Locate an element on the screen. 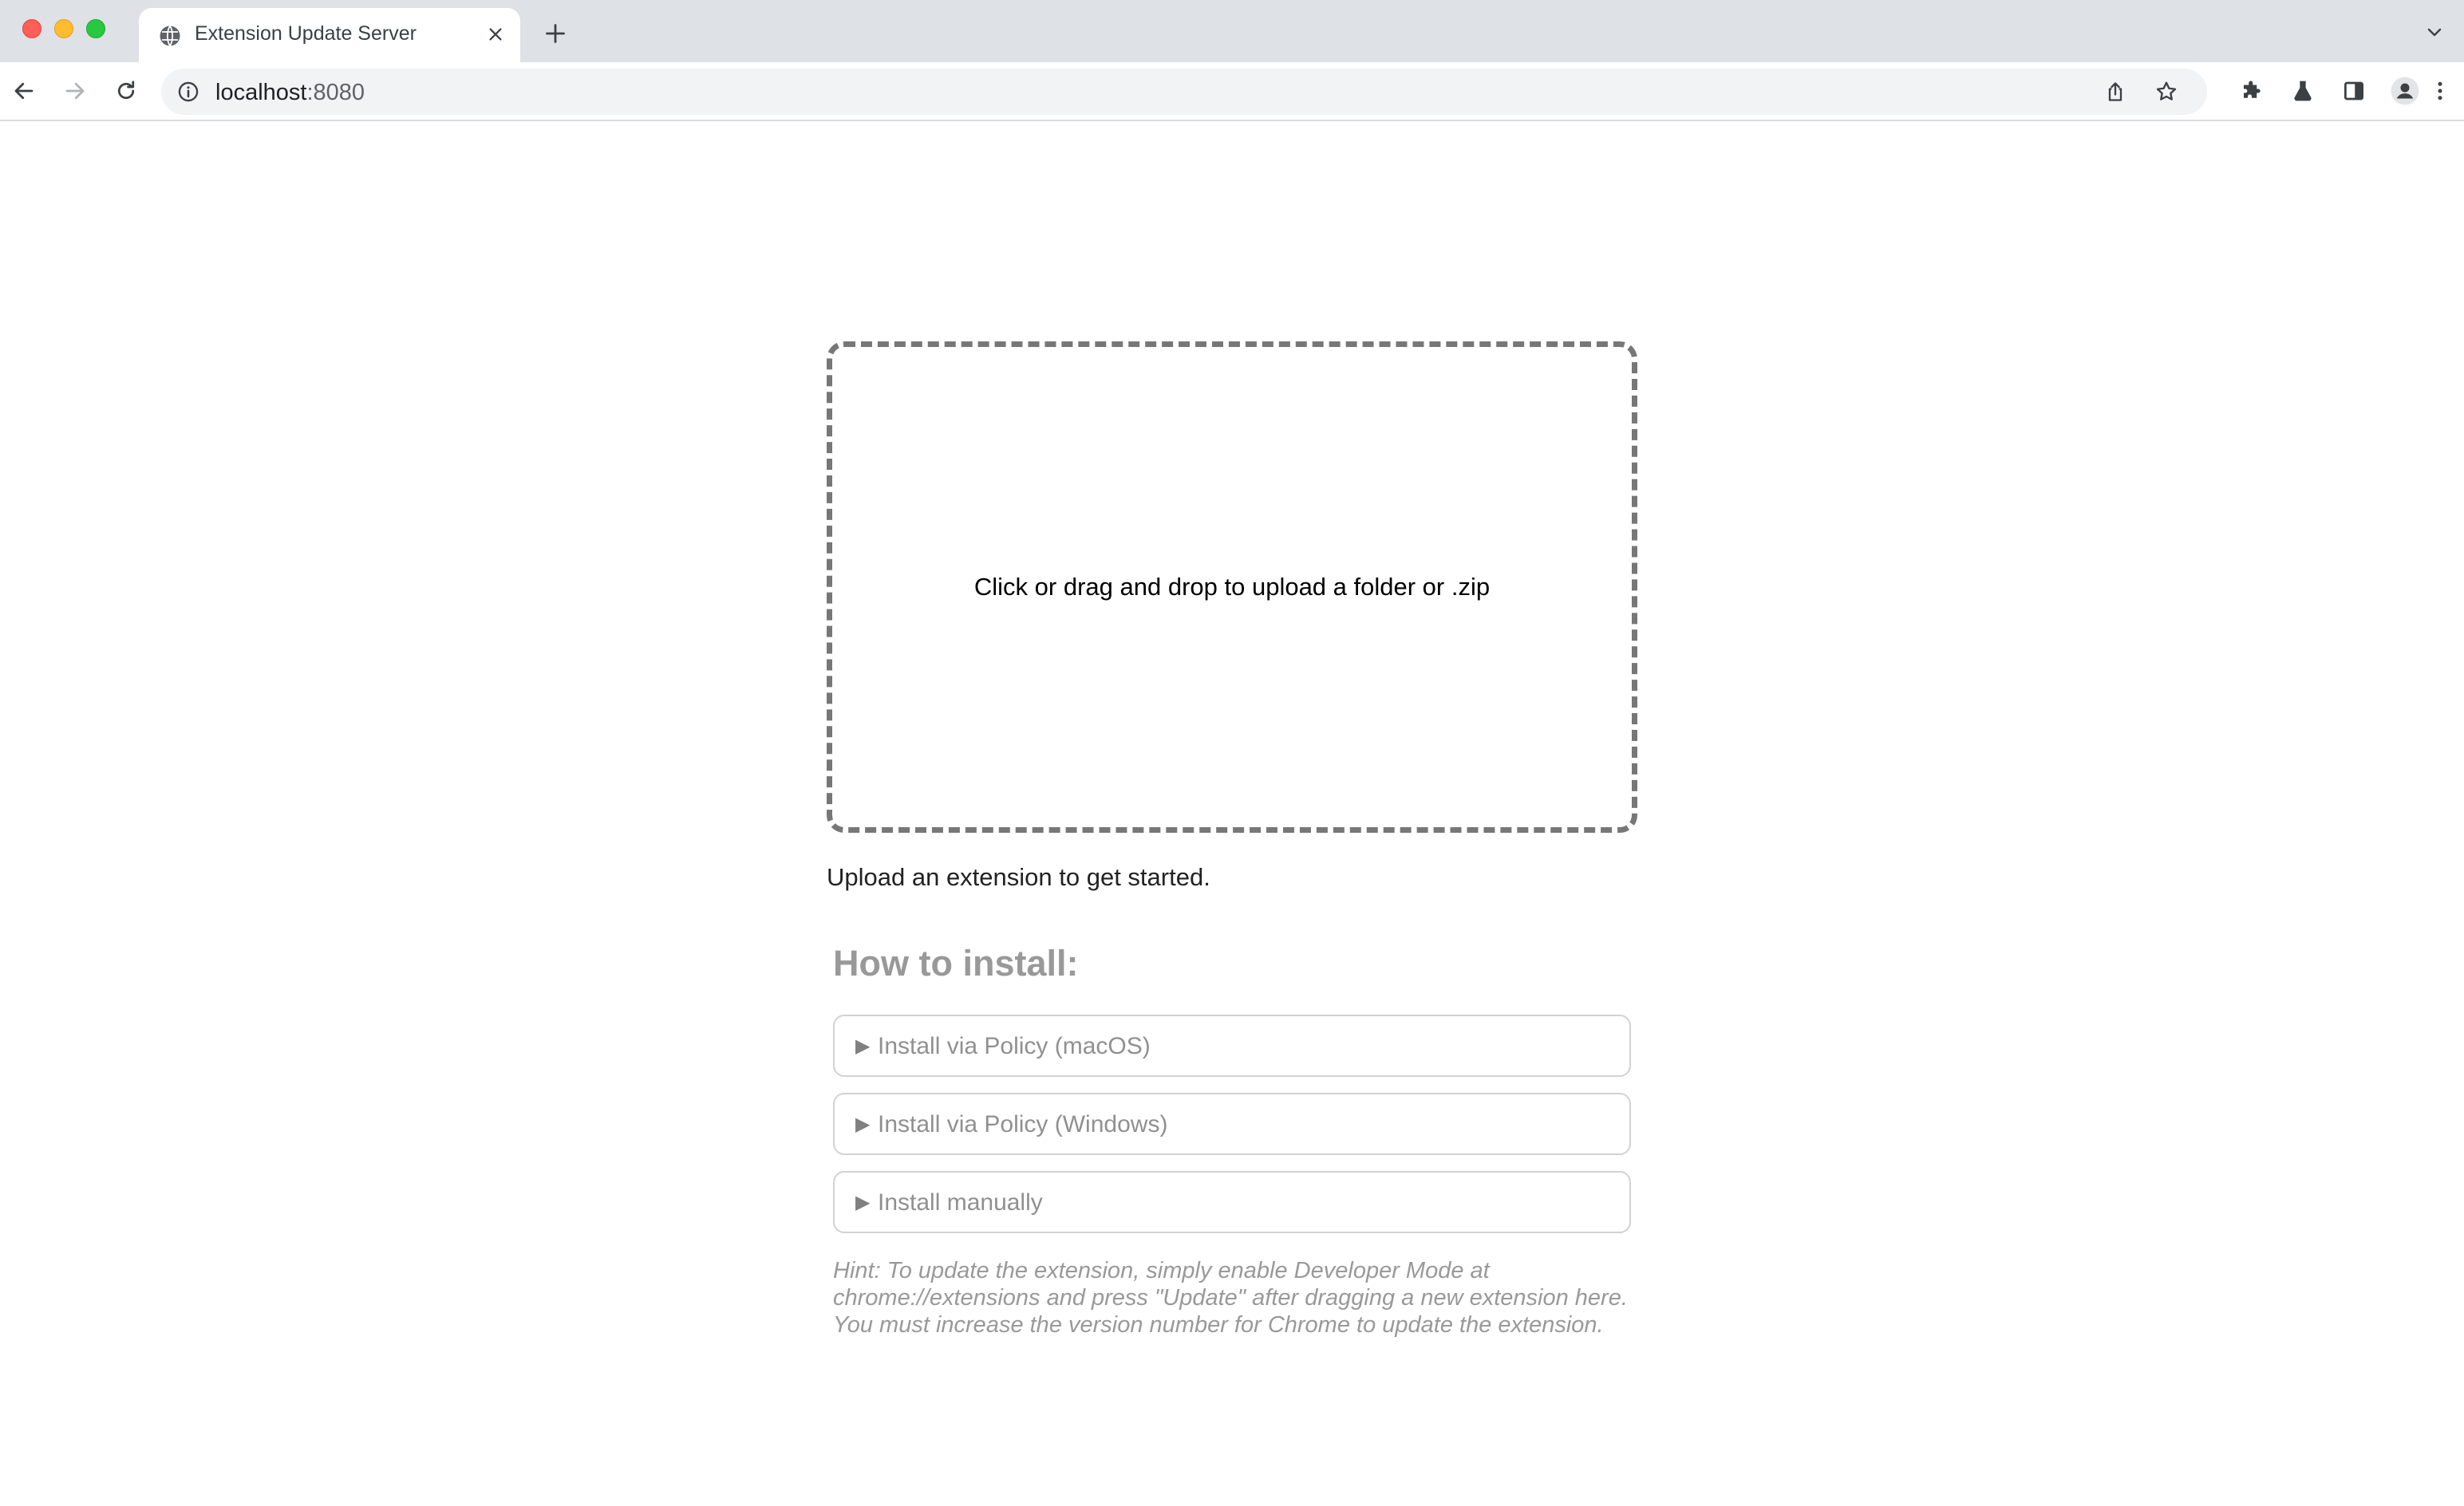 This screenshot has width=2464, height=1506. window-minimize-button is located at coordinates (63, 28).